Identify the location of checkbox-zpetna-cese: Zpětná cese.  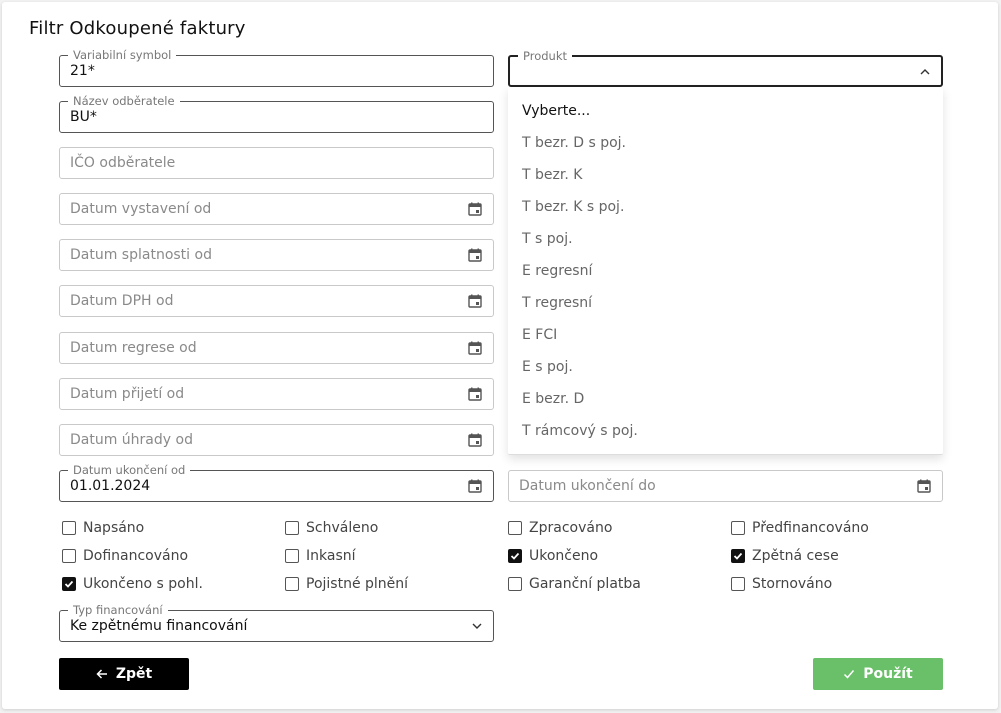
(785, 556).